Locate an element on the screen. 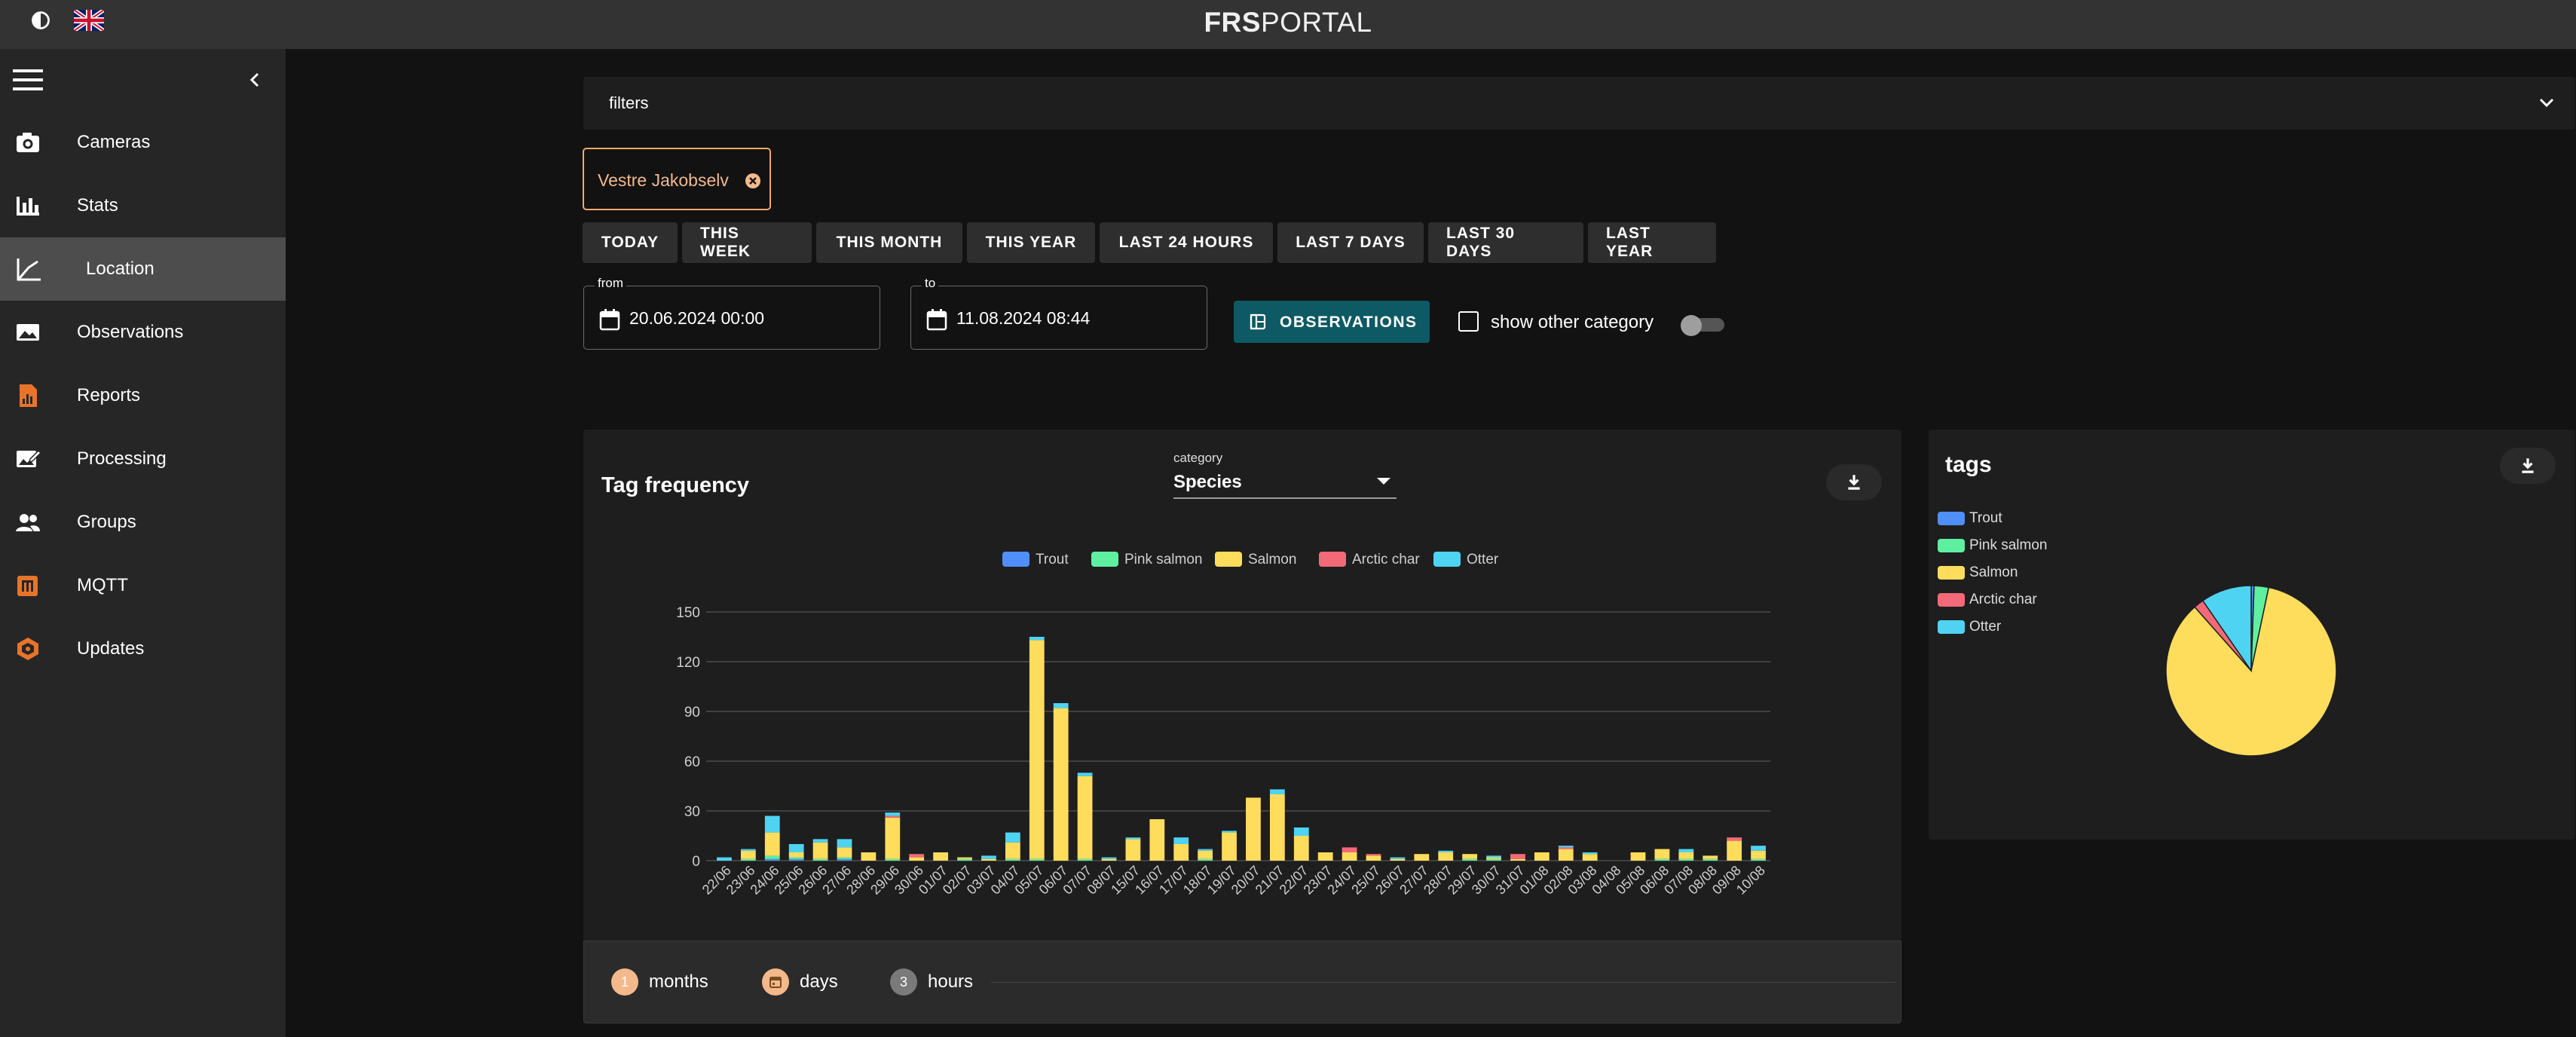 The height and width of the screenshot is (1037, 2576). sidebar-item-processing: Processing is located at coordinates (143, 459).